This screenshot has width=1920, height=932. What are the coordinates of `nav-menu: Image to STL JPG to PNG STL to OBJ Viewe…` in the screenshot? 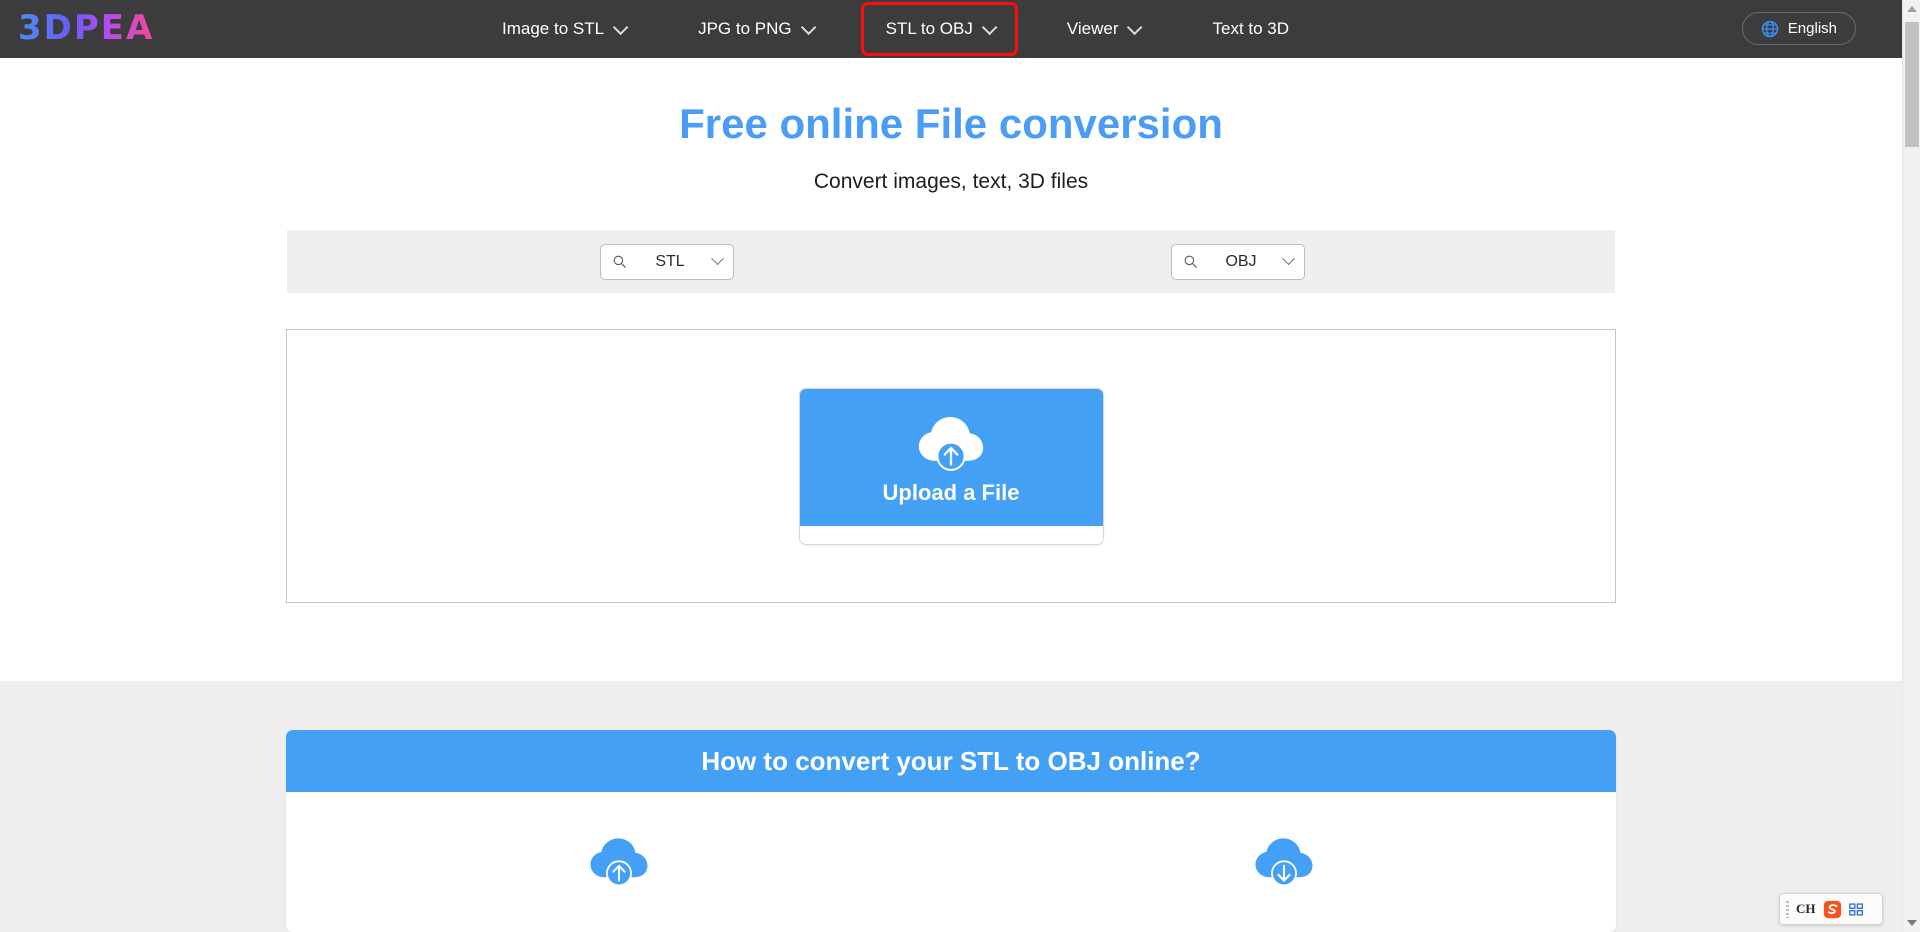 It's located at (895, 29).